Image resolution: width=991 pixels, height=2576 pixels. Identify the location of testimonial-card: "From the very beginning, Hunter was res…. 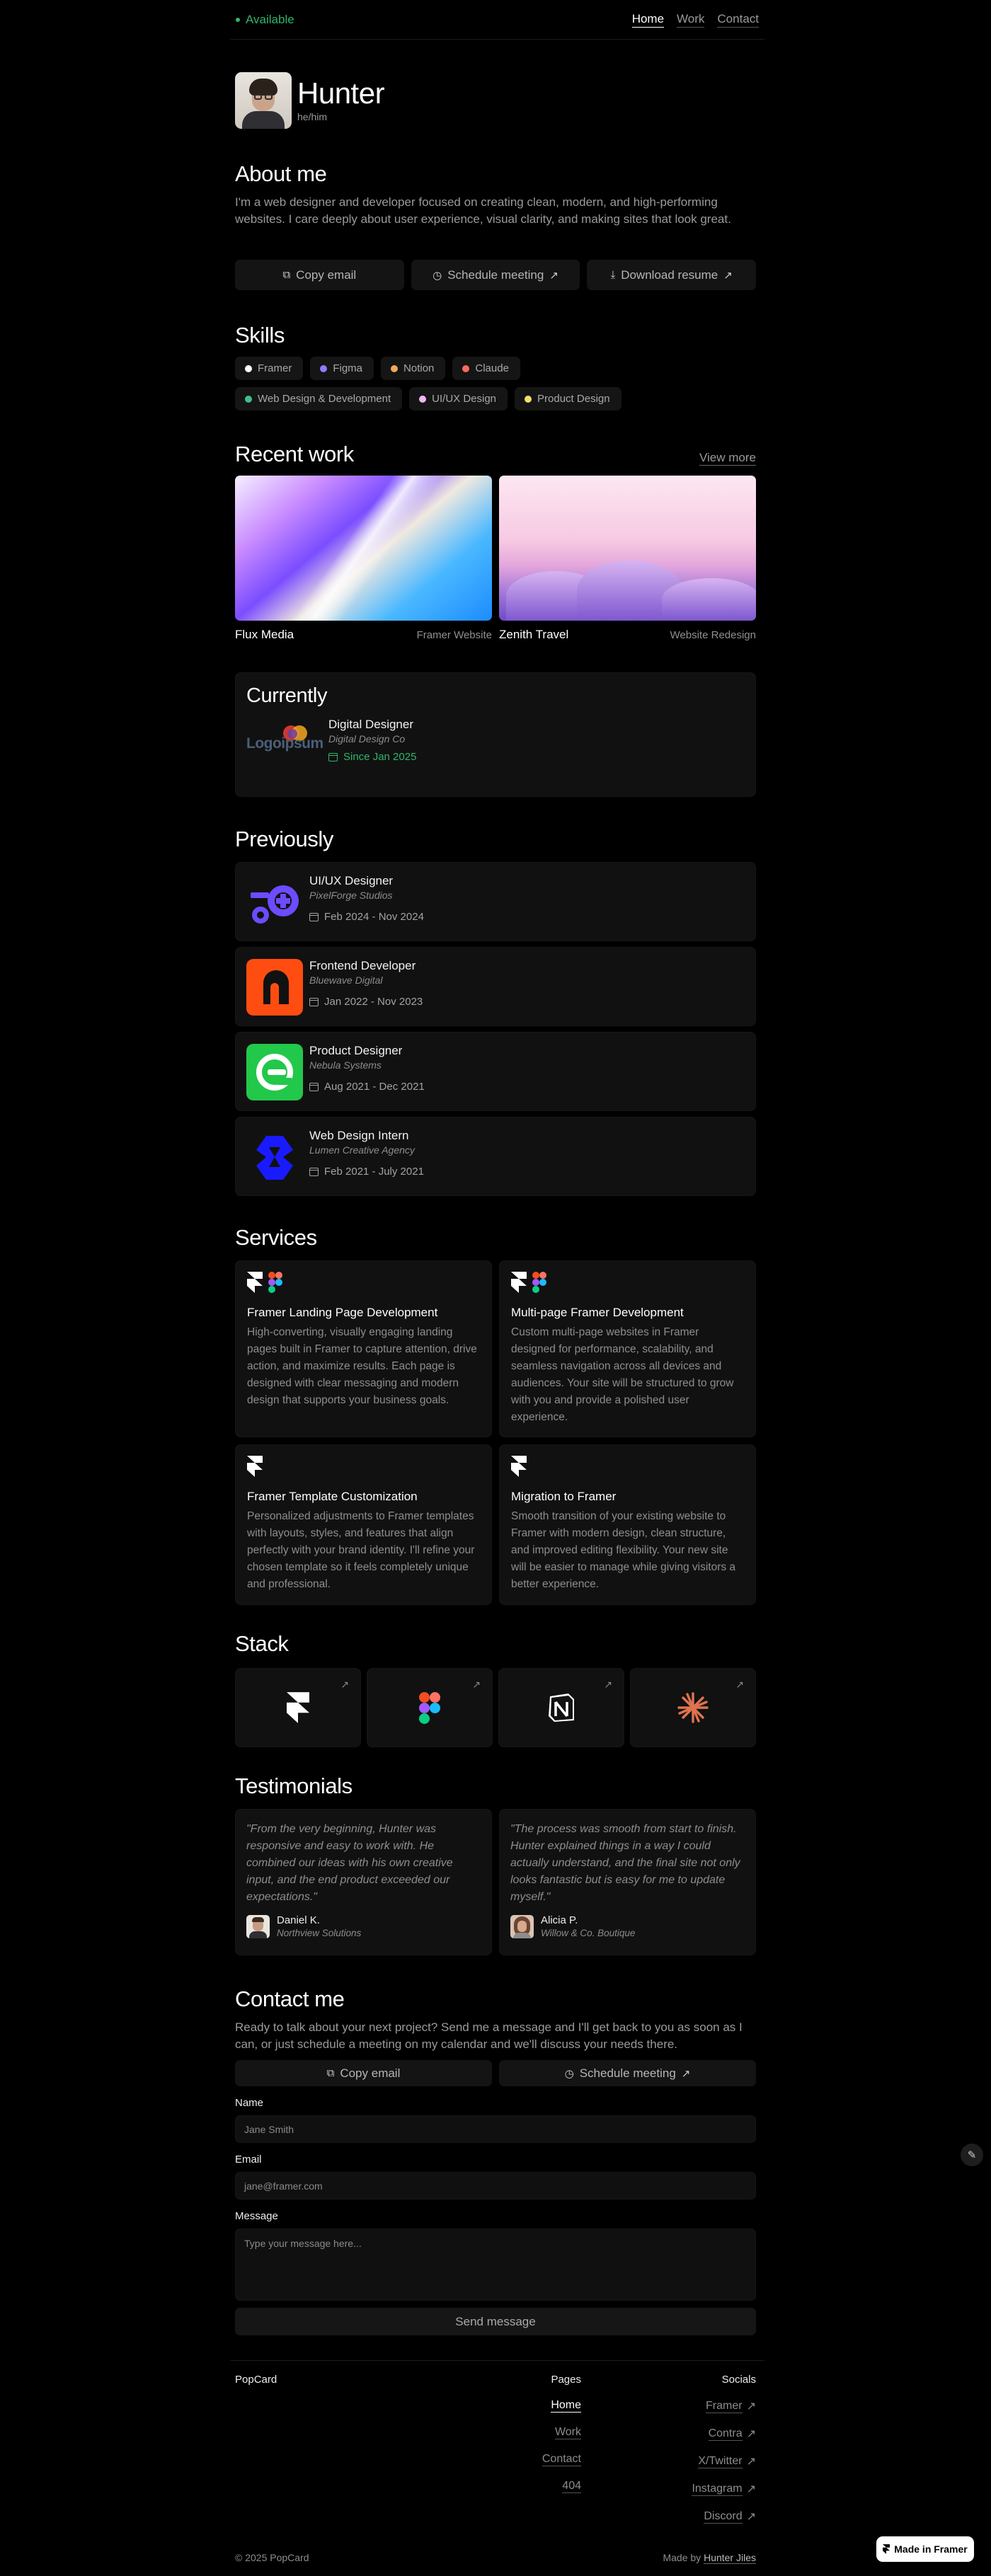
(363, 1882).